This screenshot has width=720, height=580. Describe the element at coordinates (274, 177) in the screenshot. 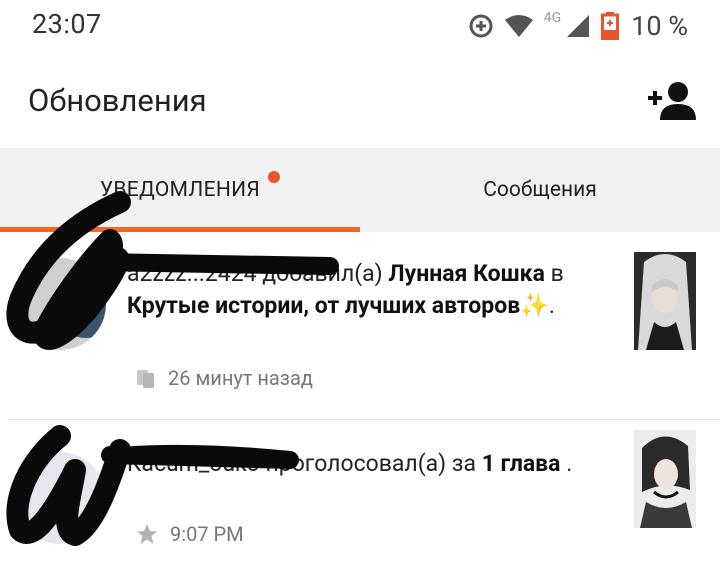

I see `notification-badge` at that location.